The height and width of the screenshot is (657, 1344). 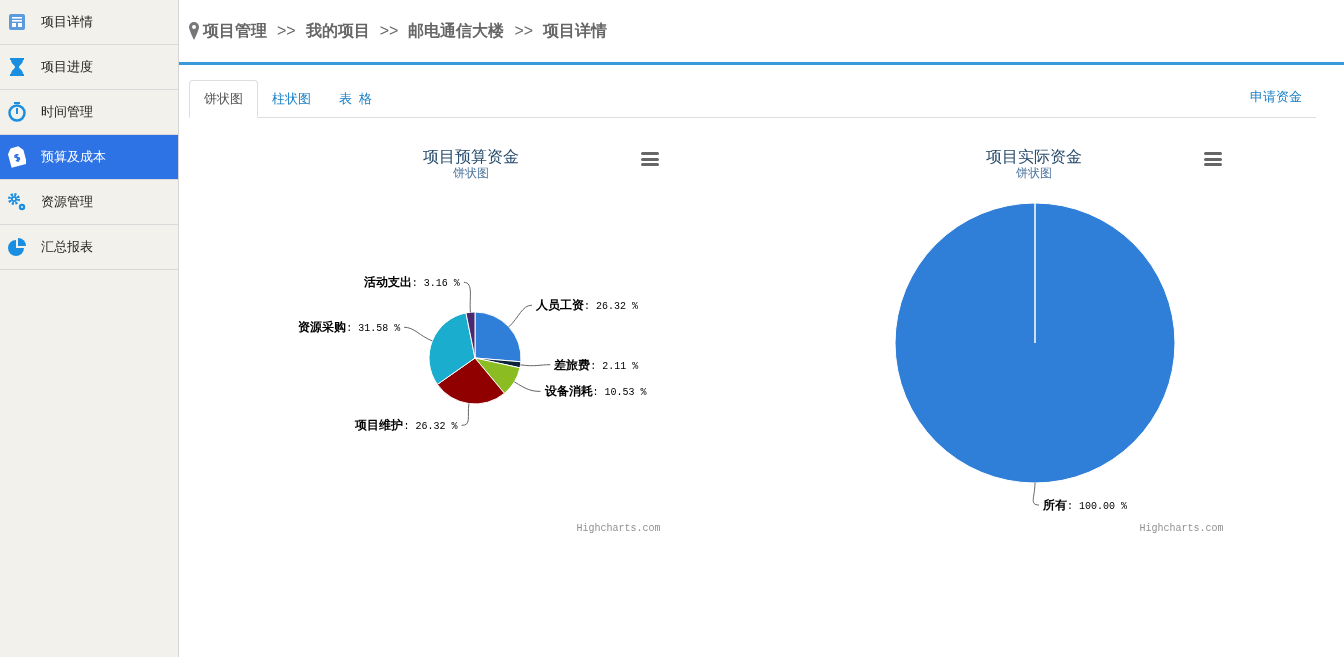 I want to click on chart-title: 项目实际资金, so click(x=1033, y=157).